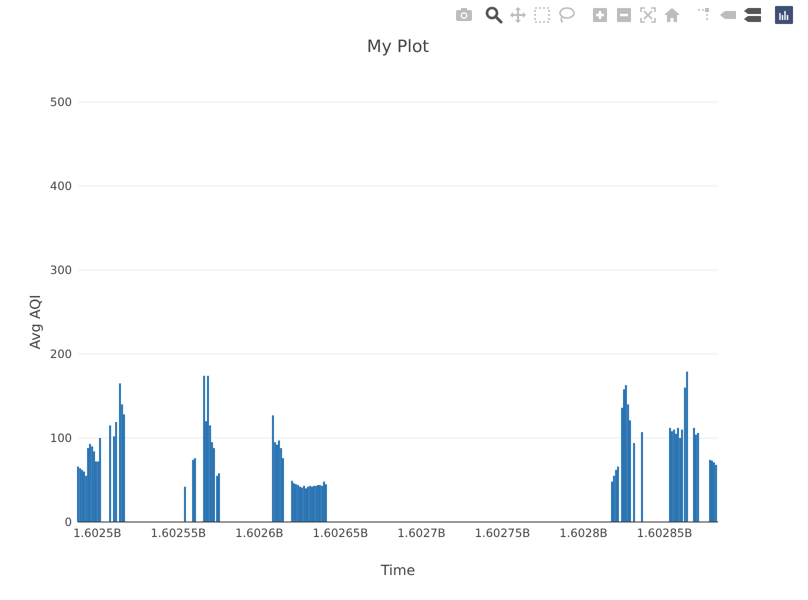 This screenshot has height=600, width=808. Describe the element at coordinates (178, 533) in the screenshot. I see `tick-label: 1.60255B` at that location.